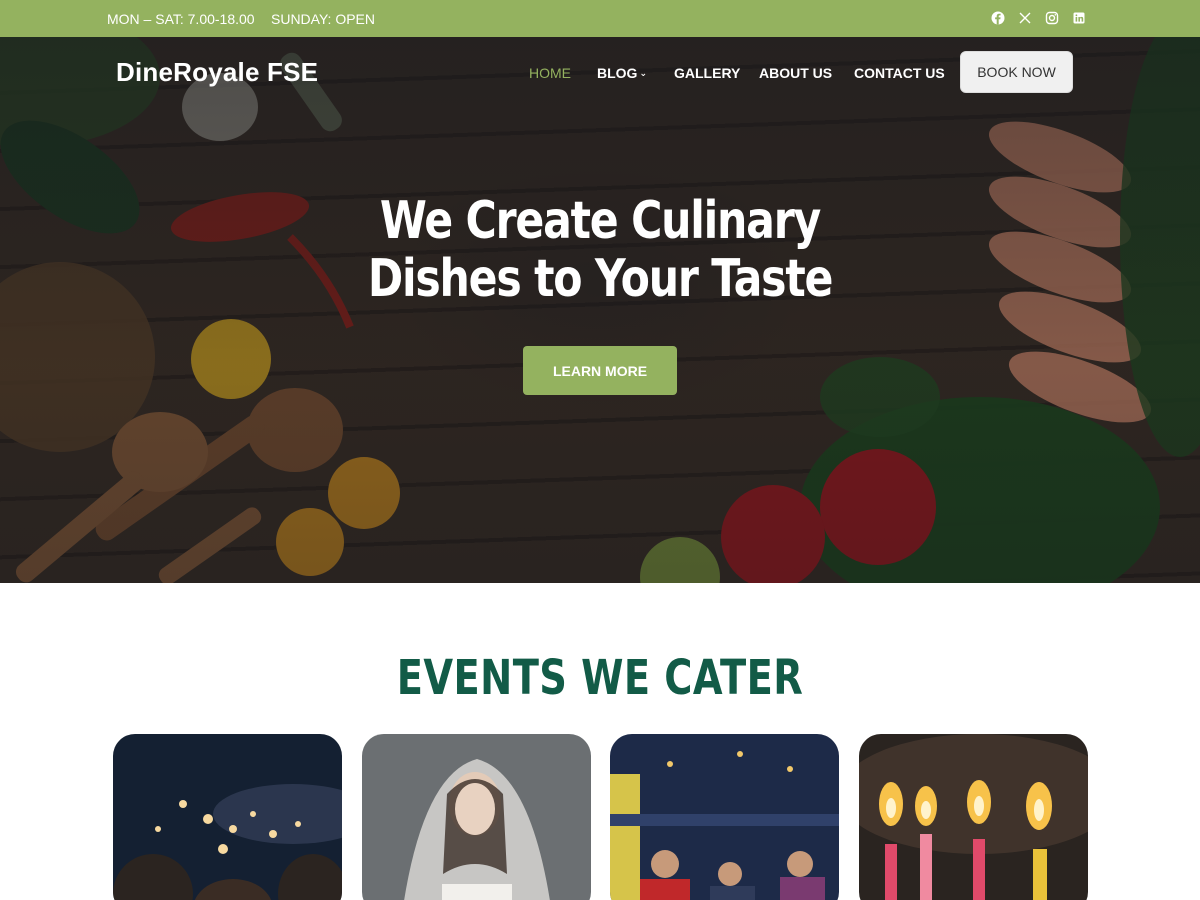  I want to click on event-card-celebration, so click(227, 817).